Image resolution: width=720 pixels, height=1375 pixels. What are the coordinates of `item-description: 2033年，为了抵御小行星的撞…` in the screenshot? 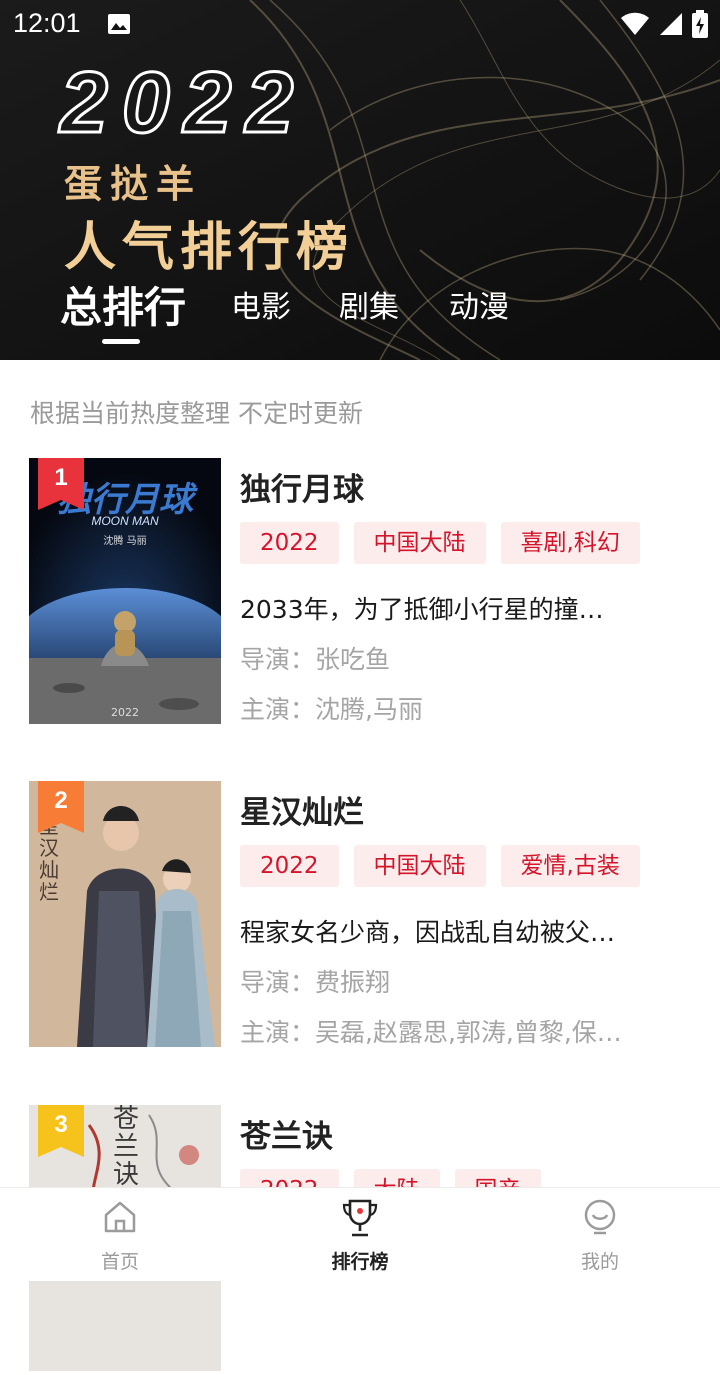 It's located at (422, 609).